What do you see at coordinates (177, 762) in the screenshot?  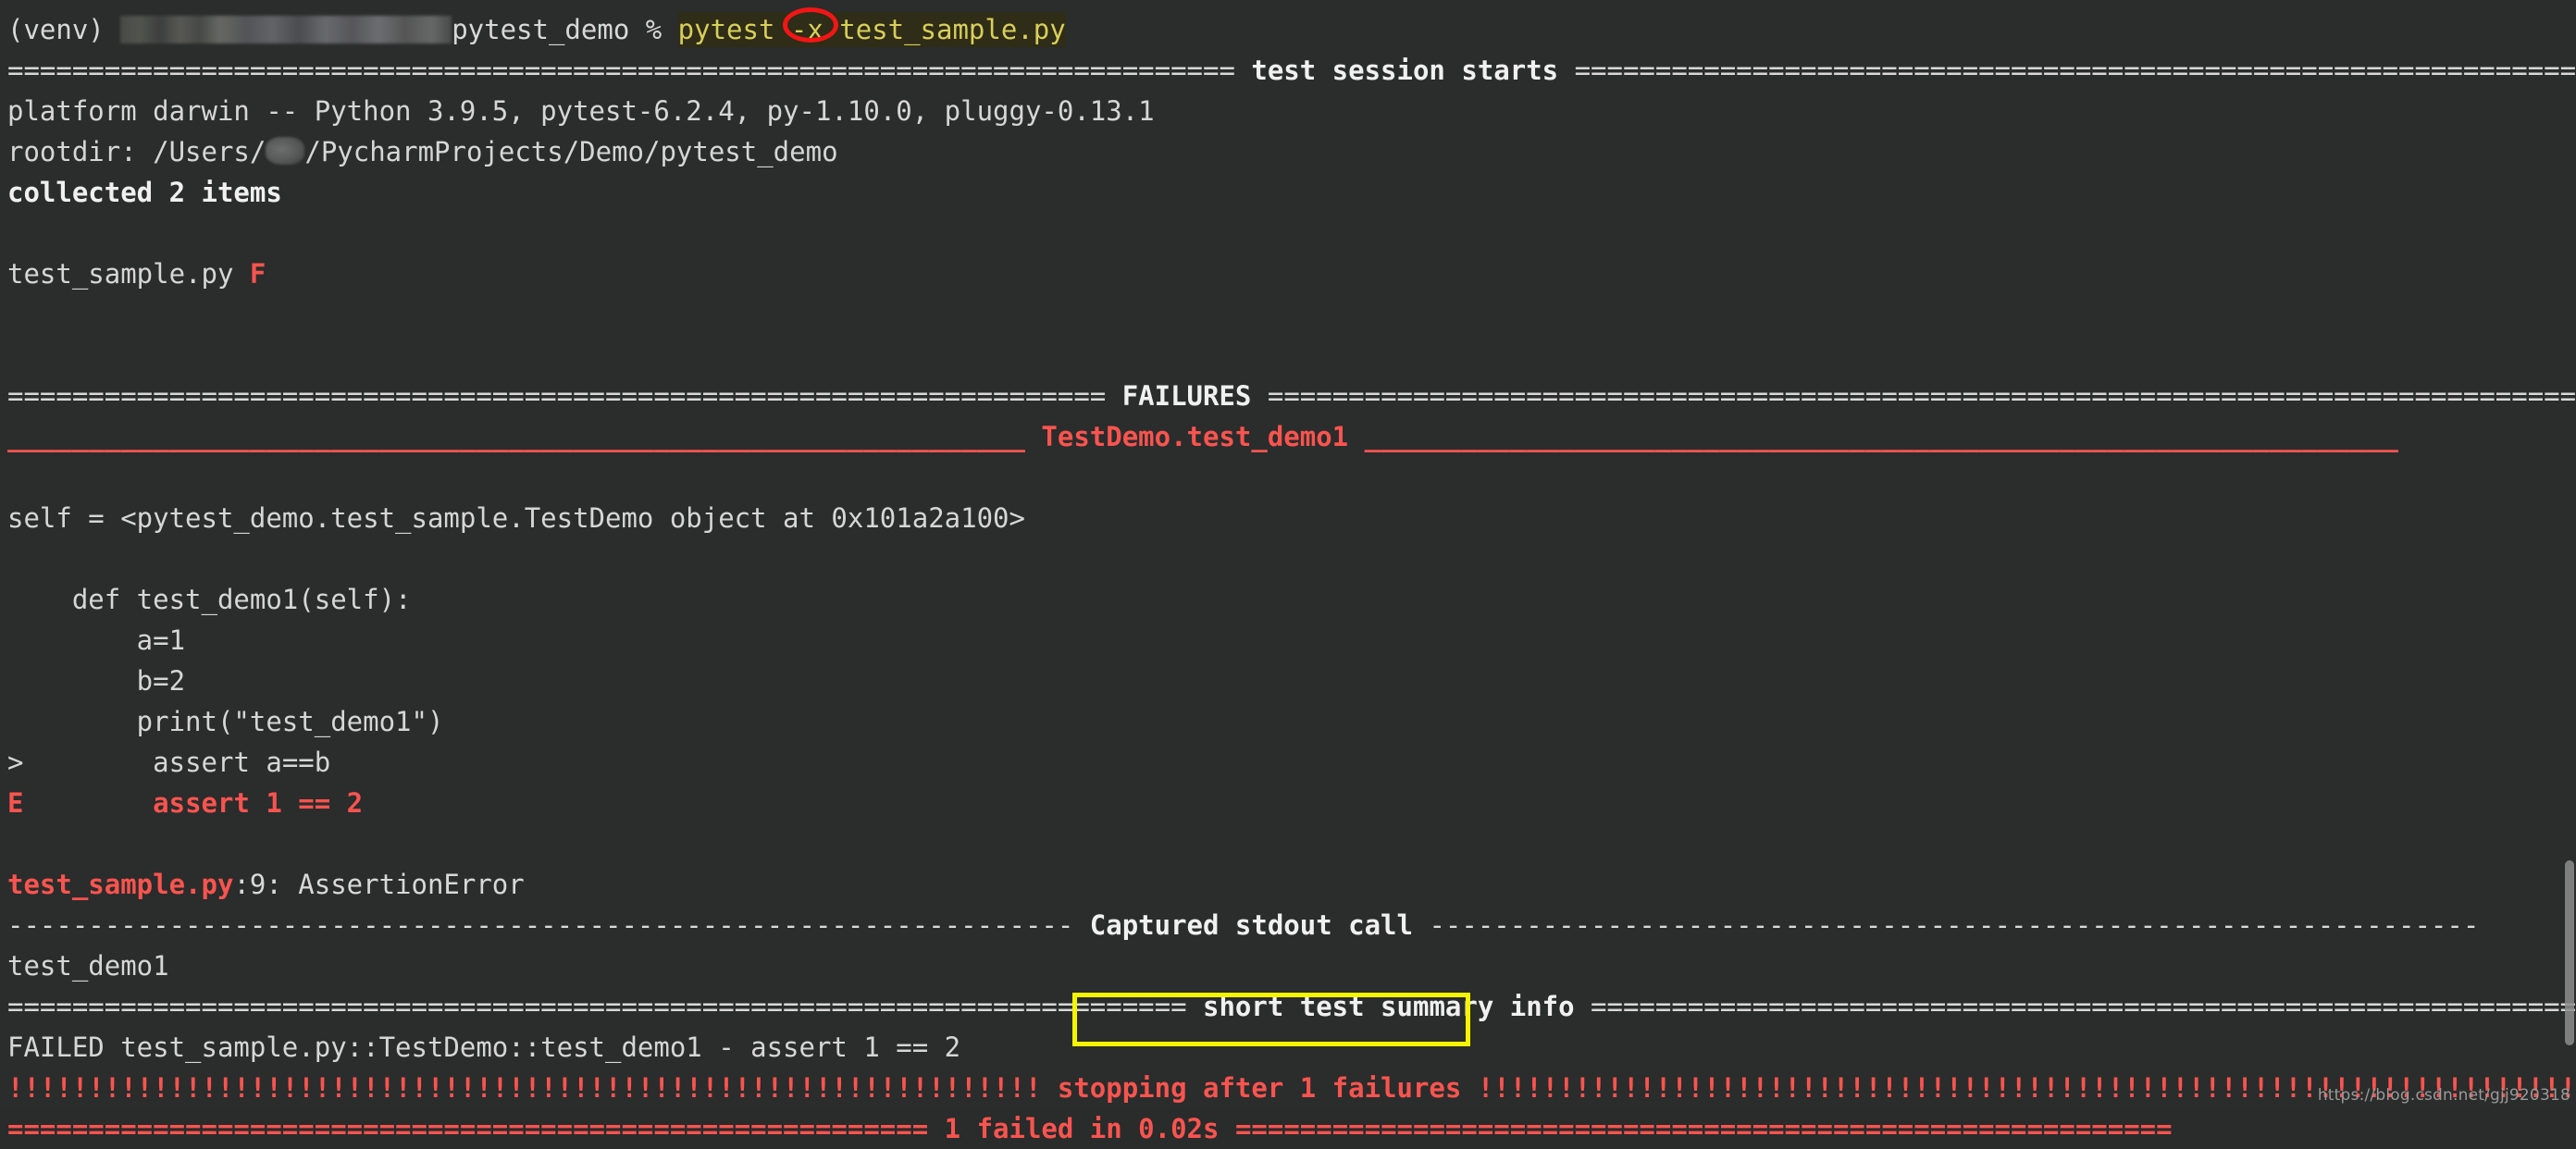 I see `assert-source-text: assert a==b` at bounding box center [177, 762].